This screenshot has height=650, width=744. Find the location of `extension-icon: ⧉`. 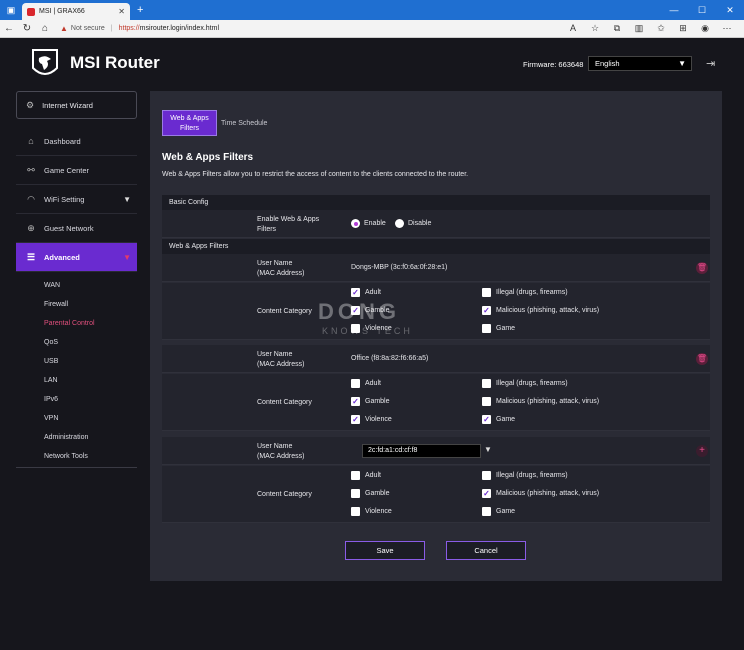

extension-icon: ⧉ is located at coordinates (617, 28).